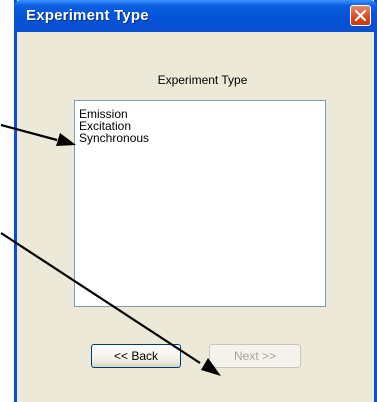 Image resolution: width=377 pixels, height=402 pixels. What do you see at coordinates (195, 16) in the screenshot?
I see `title-bar: Experiment Type` at bounding box center [195, 16].